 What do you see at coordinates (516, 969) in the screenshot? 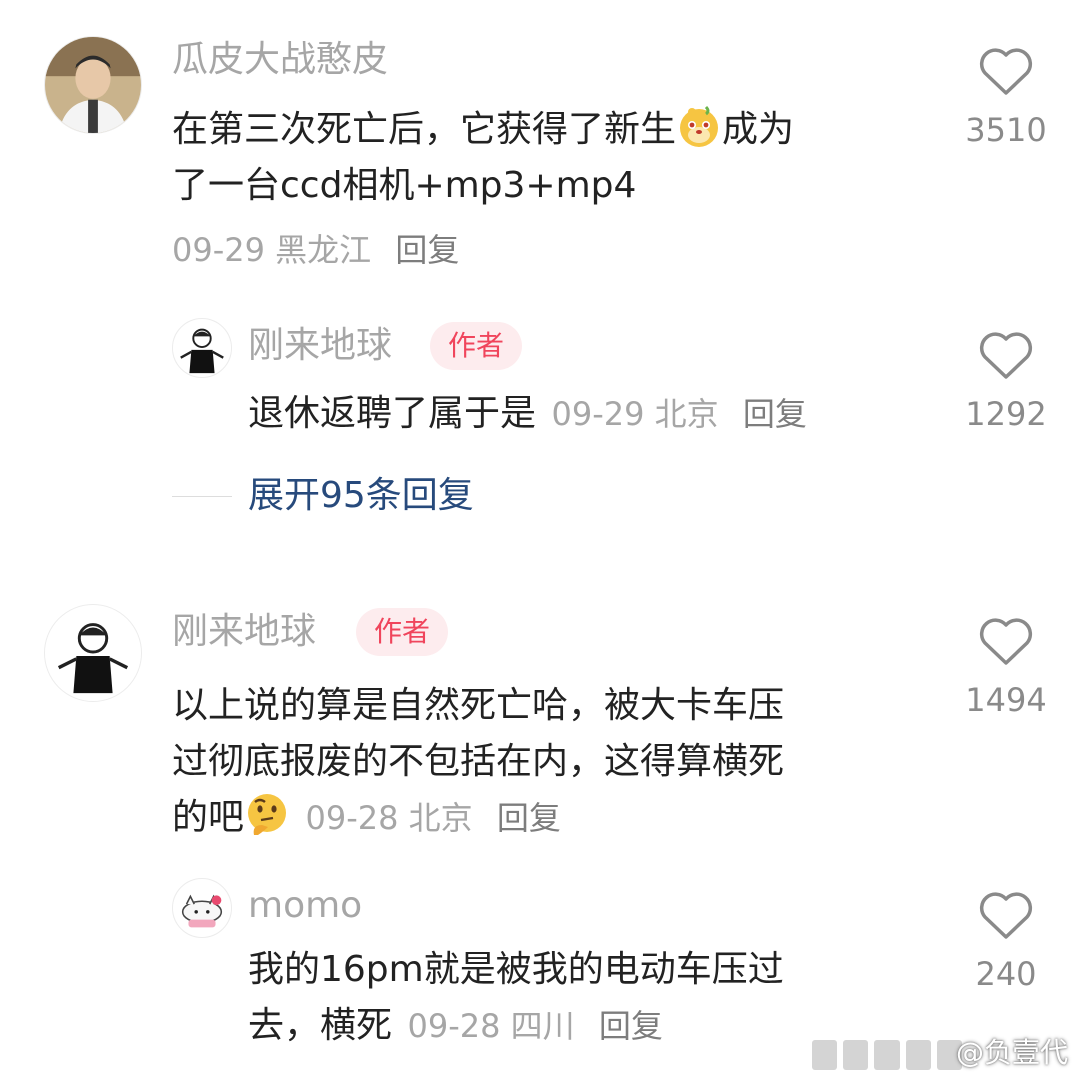
I see `reply-text-line: 我的16pm就是被我的电动车压过` at bounding box center [516, 969].